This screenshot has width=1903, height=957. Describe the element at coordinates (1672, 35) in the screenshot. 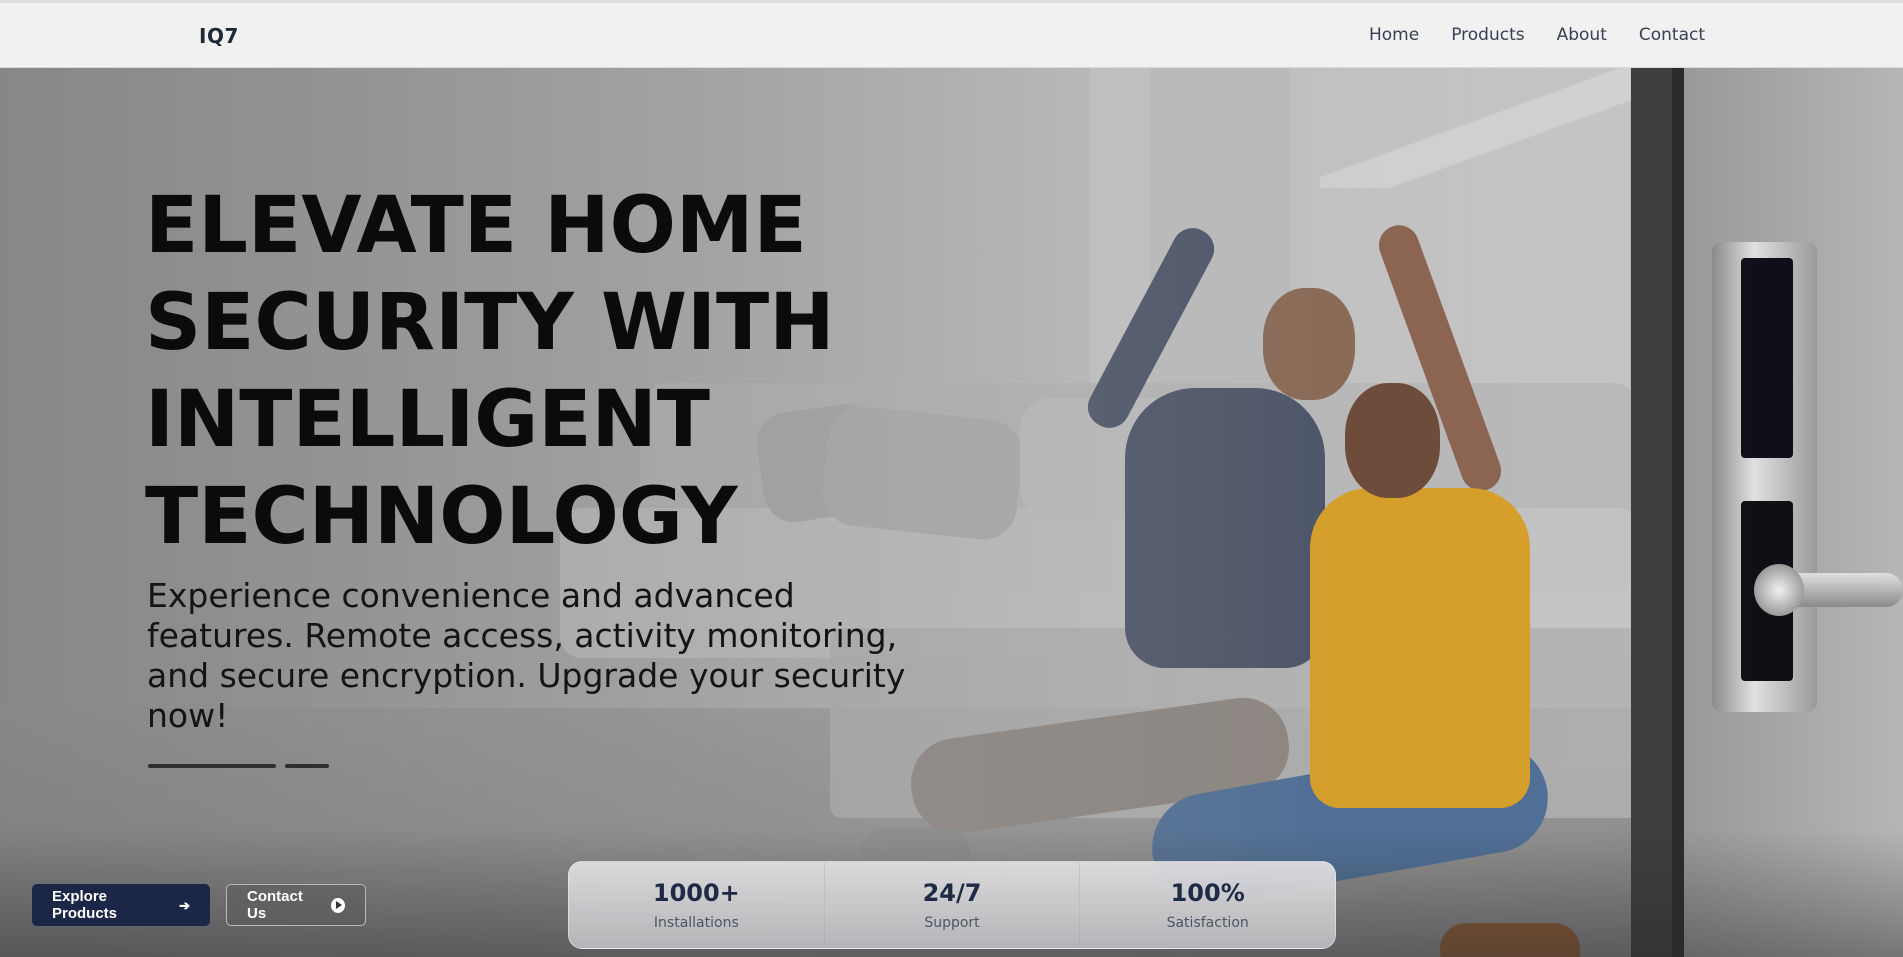

I see `nav-link-contact: Contact` at that location.